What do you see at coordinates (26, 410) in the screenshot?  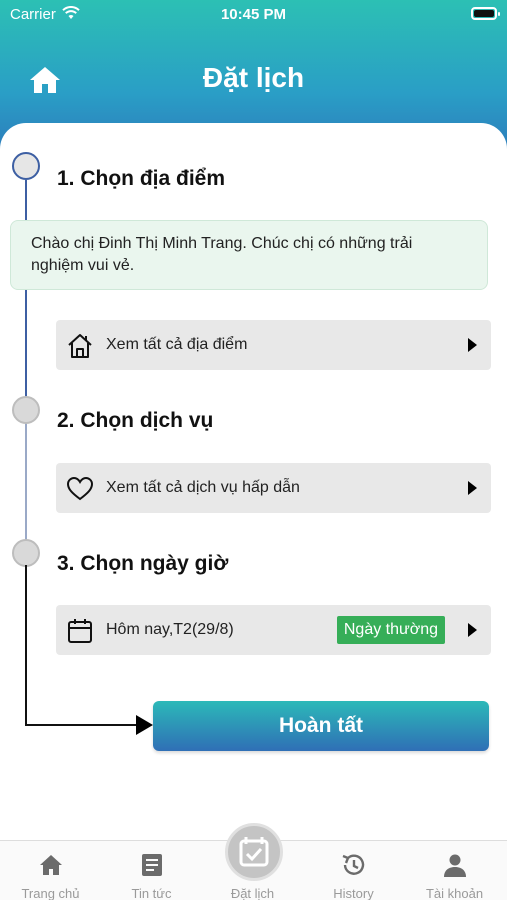 I see `step-2-indicator` at bounding box center [26, 410].